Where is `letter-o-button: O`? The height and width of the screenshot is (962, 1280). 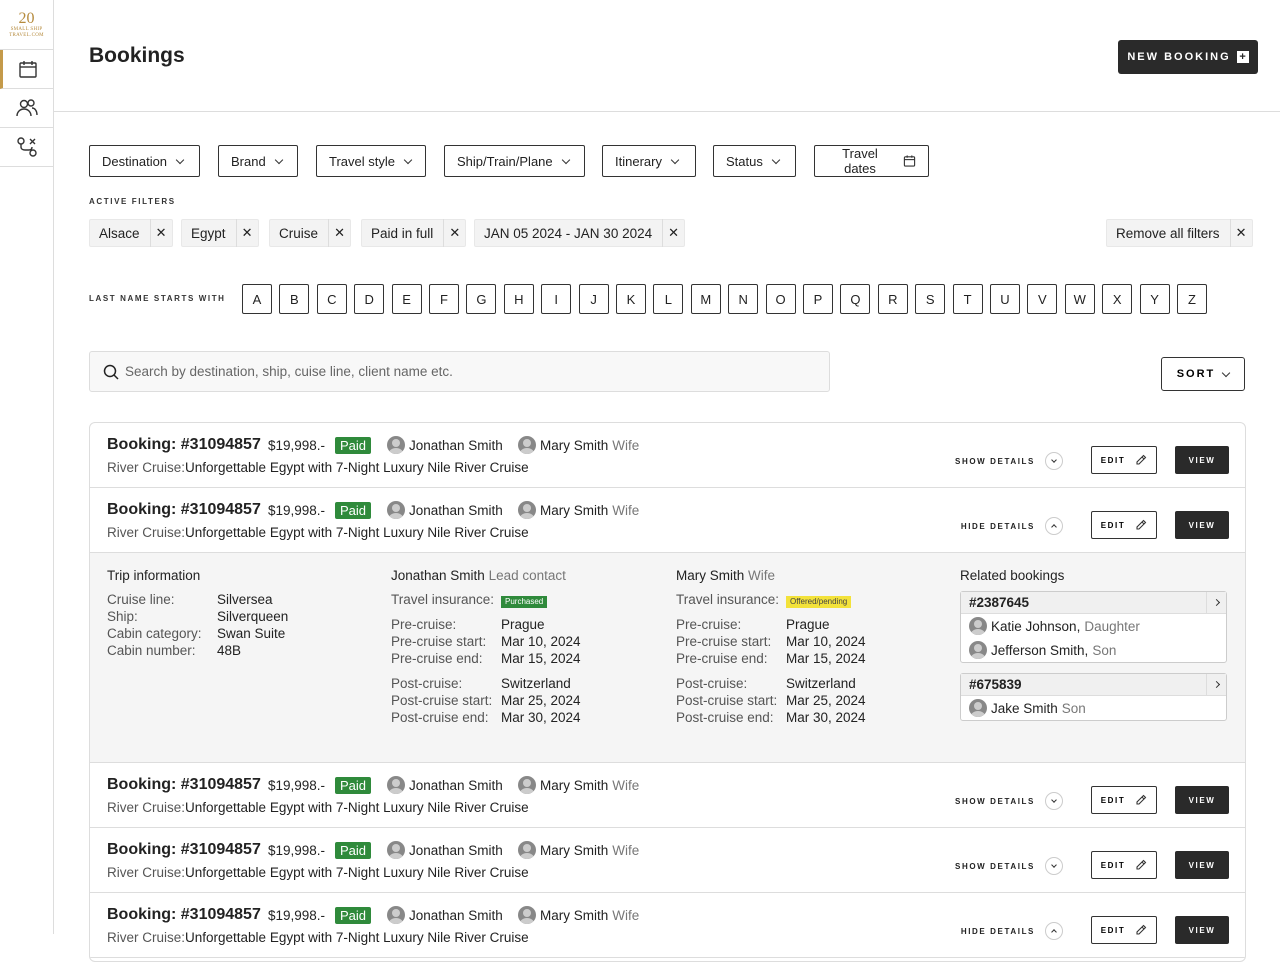 letter-o-button: O is located at coordinates (780, 299).